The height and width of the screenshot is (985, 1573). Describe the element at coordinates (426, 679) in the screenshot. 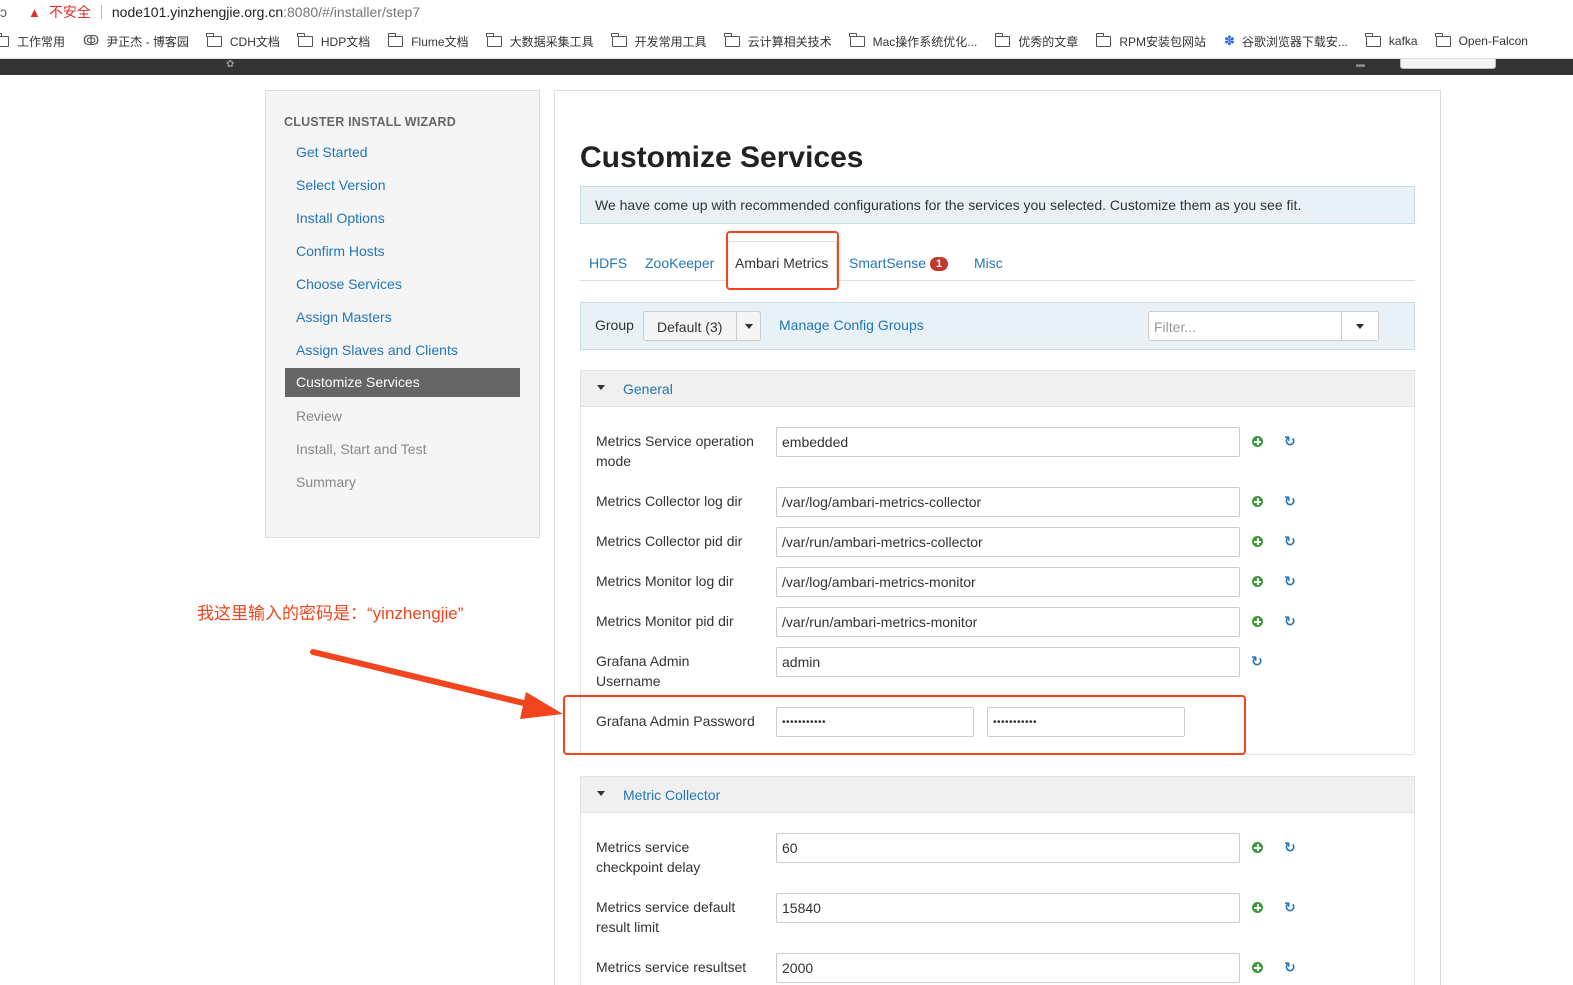

I see `arrow-shaft` at that location.